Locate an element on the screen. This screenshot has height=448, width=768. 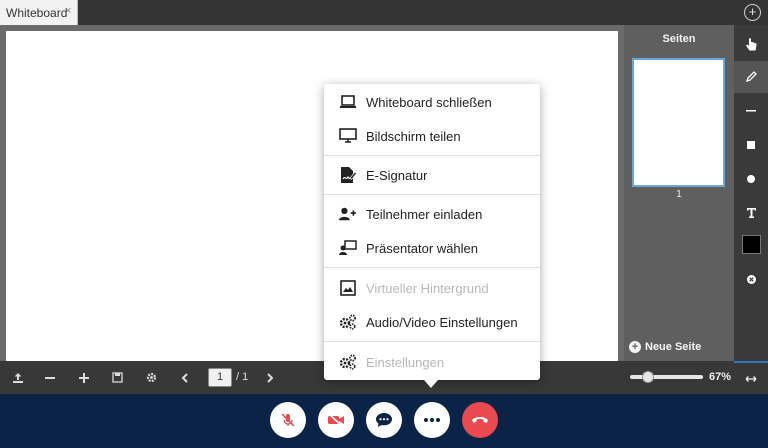
eraser-tool is located at coordinates (751, 279).